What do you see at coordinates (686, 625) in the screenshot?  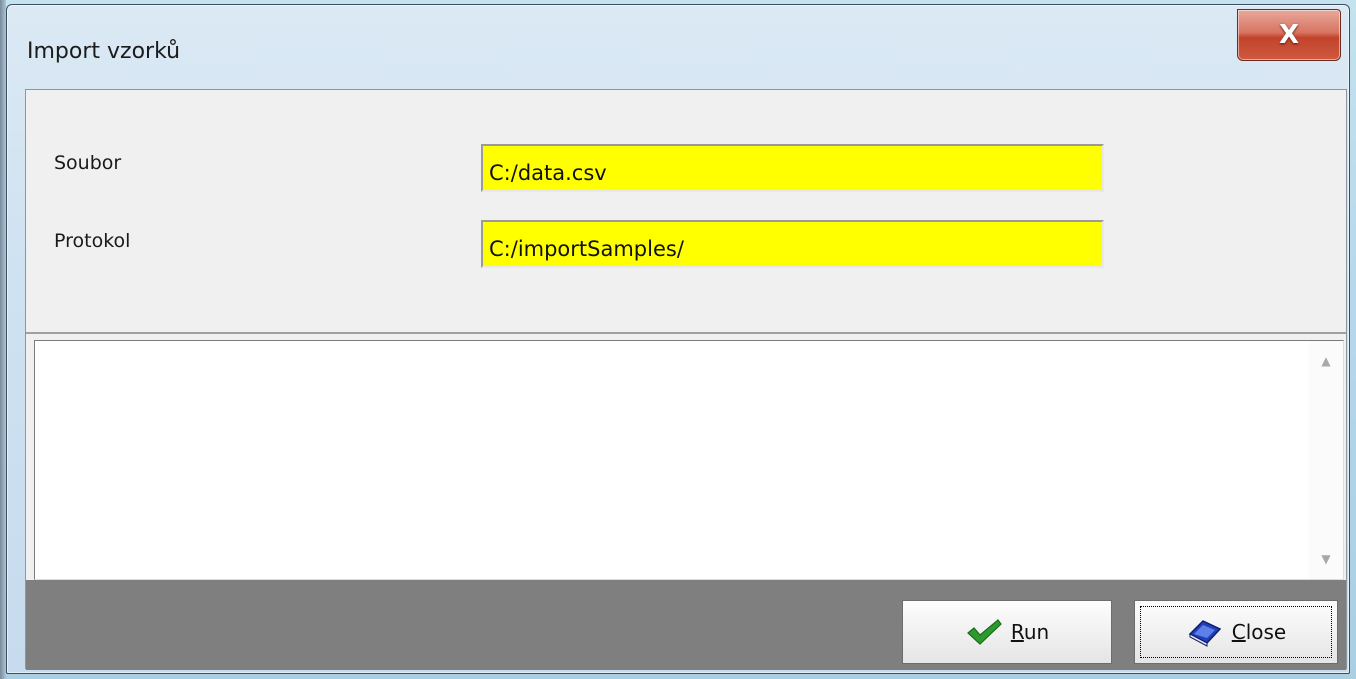 I see `button-bar: Run Close` at bounding box center [686, 625].